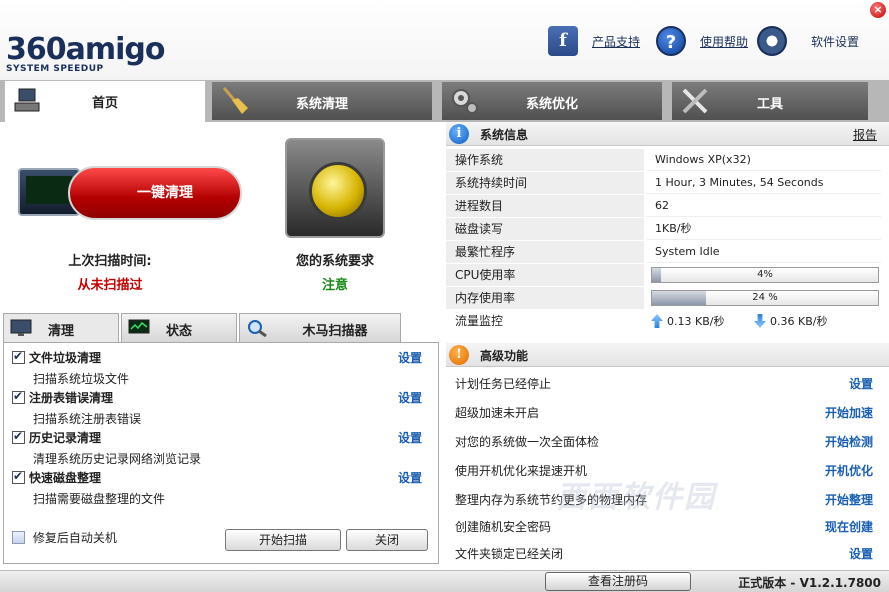 Image resolution: width=889 pixels, height=592 pixels. Describe the element at coordinates (18, 396) in the screenshot. I see `registry-errors-checkbox` at that location.